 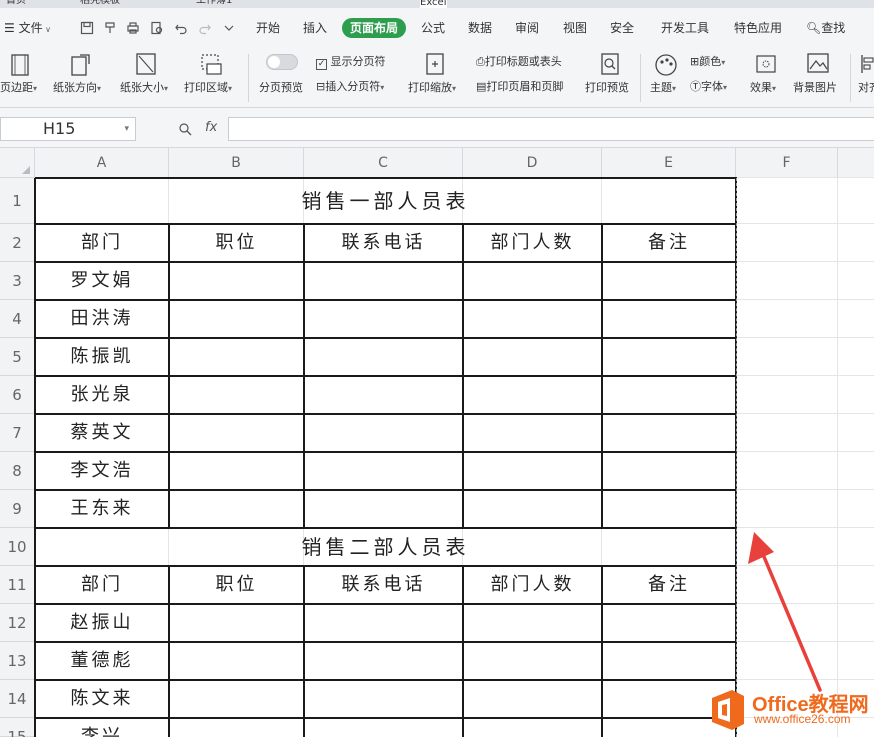 I want to click on column-header-f: F, so click(x=787, y=163).